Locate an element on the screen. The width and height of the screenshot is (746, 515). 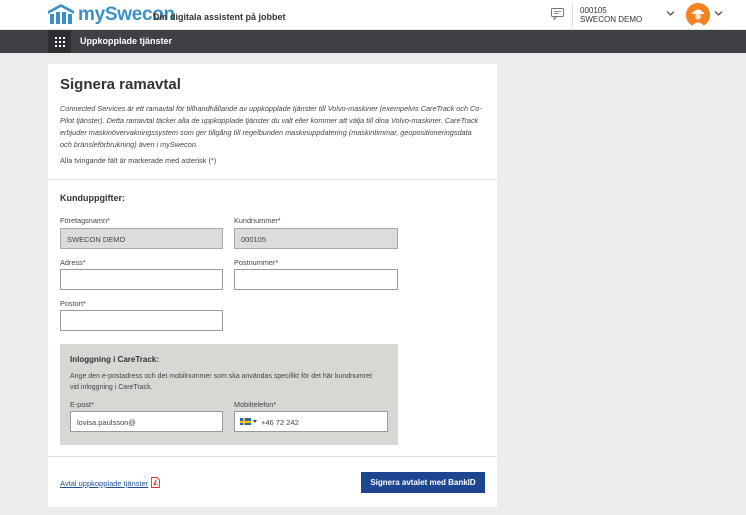
nav-title: Uppkopplade tjänster is located at coordinates (126, 41).